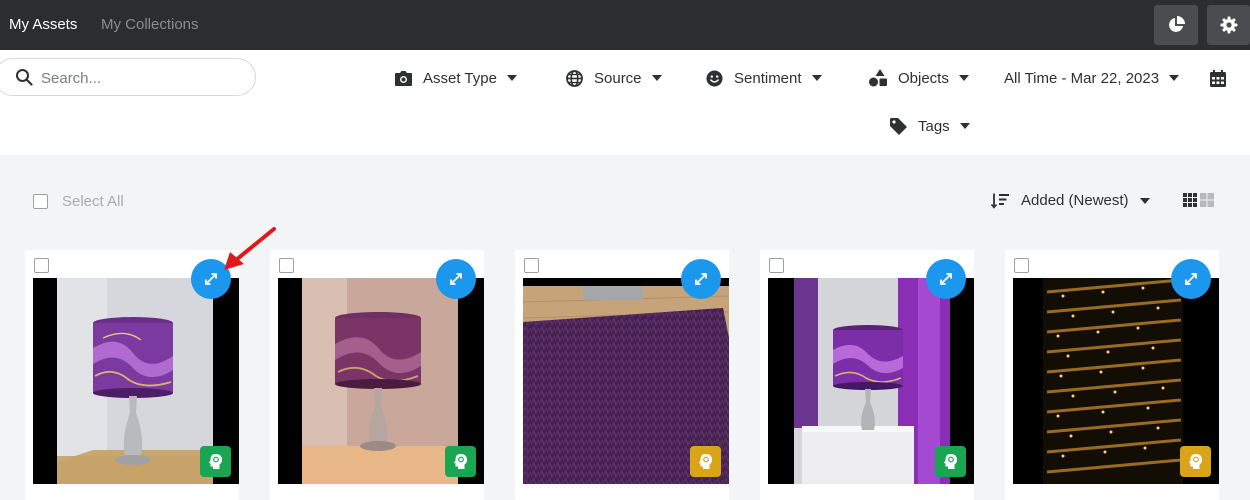 The image size is (1250, 500). What do you see at coordinates (574, 78) in the screenshot?
I see `globe-icon` at bounding box center [574, 78].